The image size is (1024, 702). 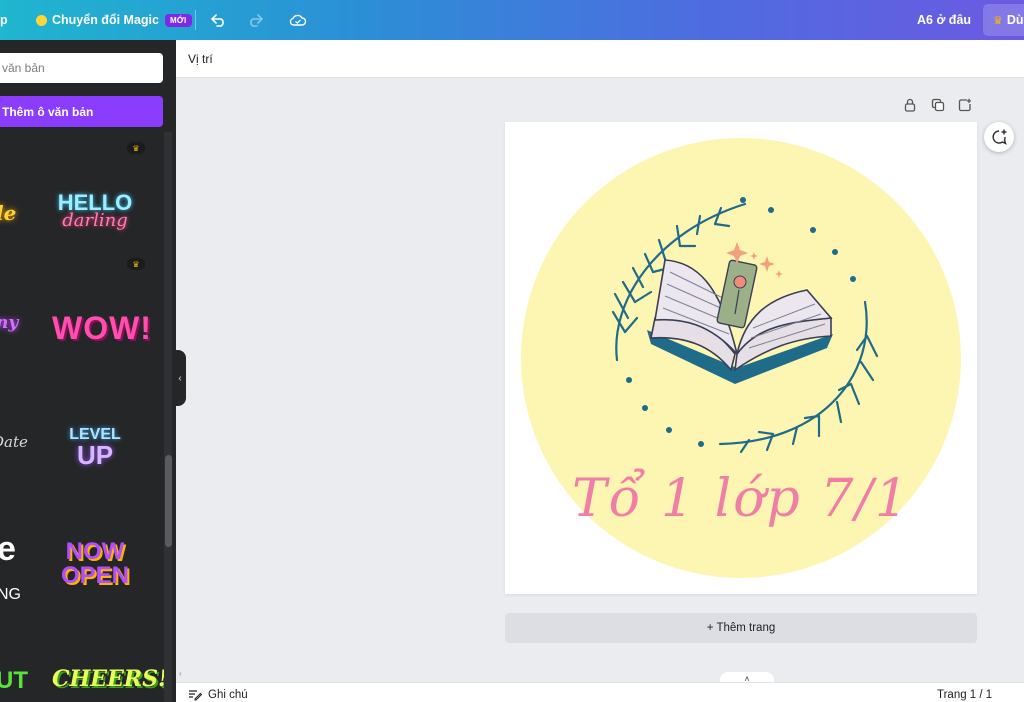 I want to click on page-indicator: Trang 1 / 1, so click(x=964, y=695).